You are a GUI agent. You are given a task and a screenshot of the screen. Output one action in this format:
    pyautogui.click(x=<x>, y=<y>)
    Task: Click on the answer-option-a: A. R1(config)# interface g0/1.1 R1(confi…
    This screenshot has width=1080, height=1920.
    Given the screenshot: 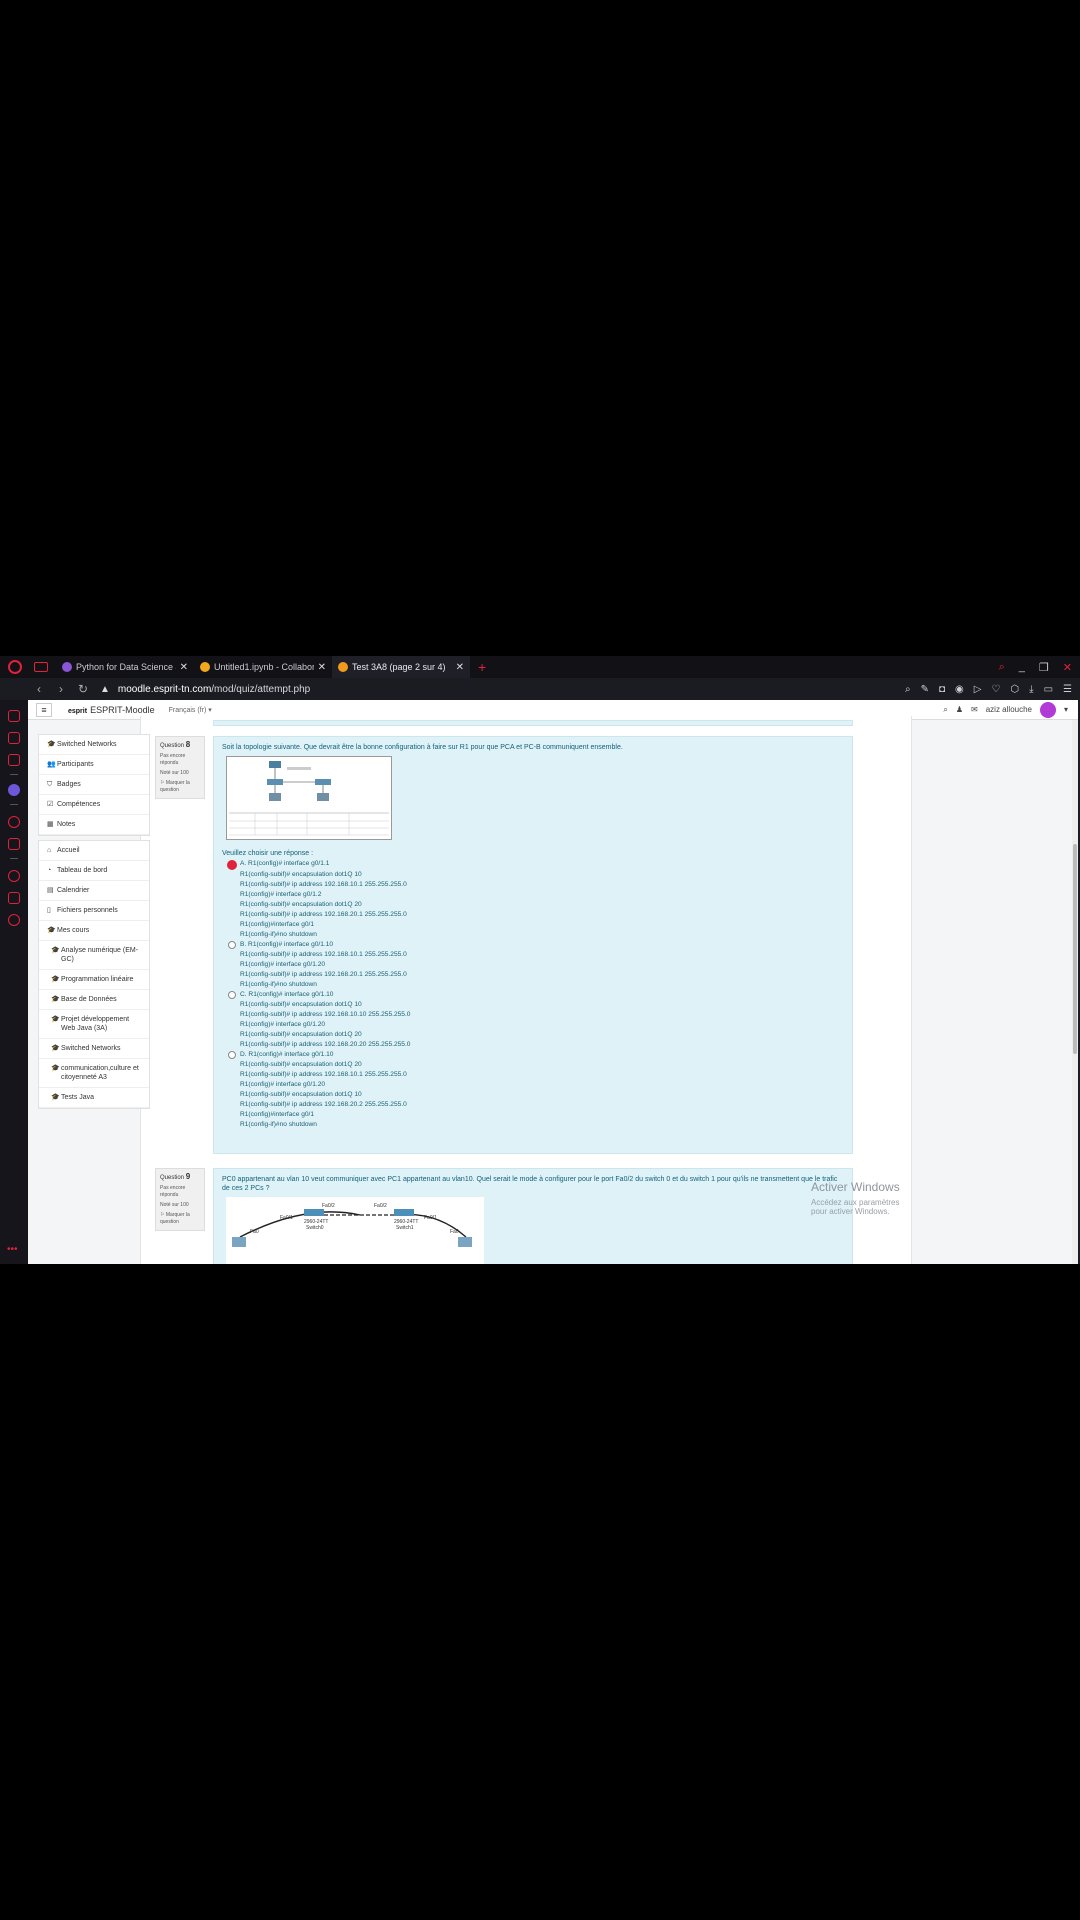 What is the action you would take?
    pyautogui.click(x=533, y=899)
    